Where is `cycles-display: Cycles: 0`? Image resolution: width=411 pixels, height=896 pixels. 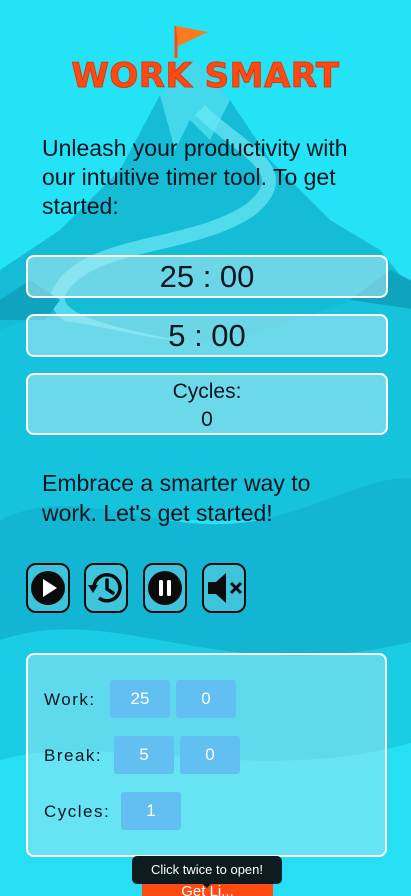 cycles-display: Cycles: 0 is located at coordinates (207, 404).